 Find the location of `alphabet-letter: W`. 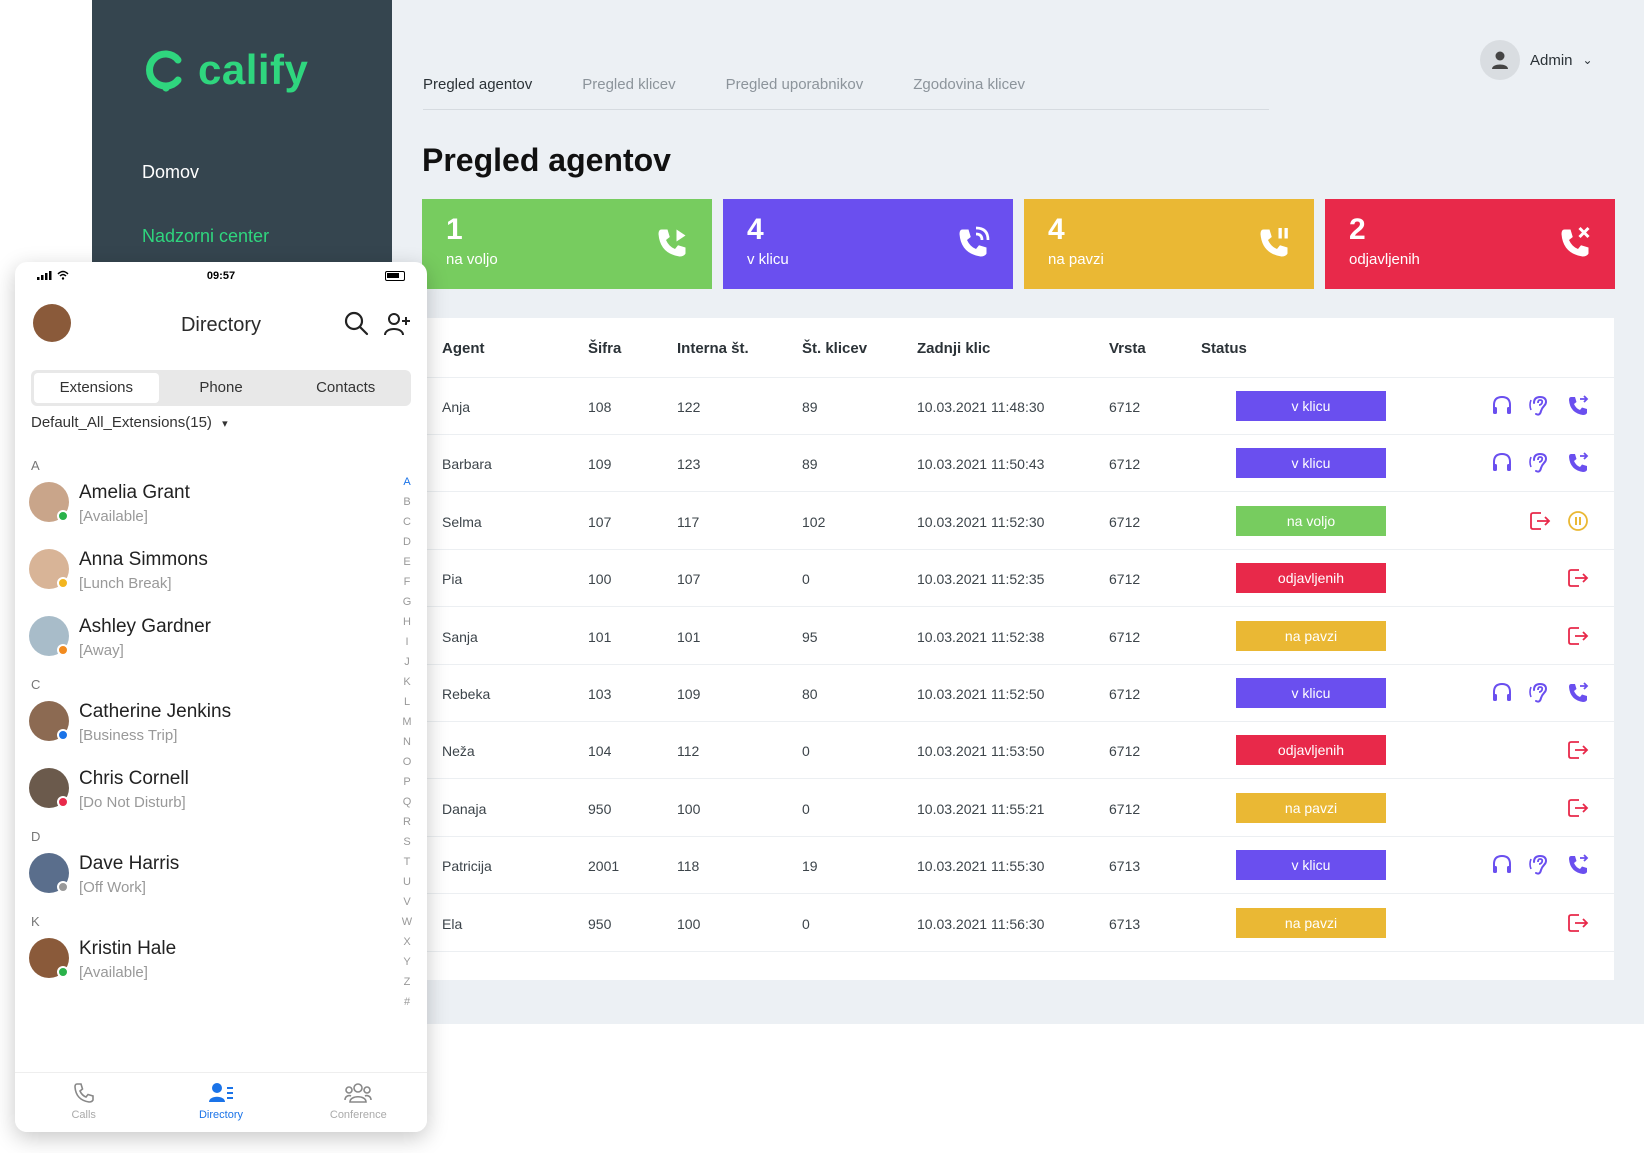

alphabet-letter: W is located at coordinates (407, 922).